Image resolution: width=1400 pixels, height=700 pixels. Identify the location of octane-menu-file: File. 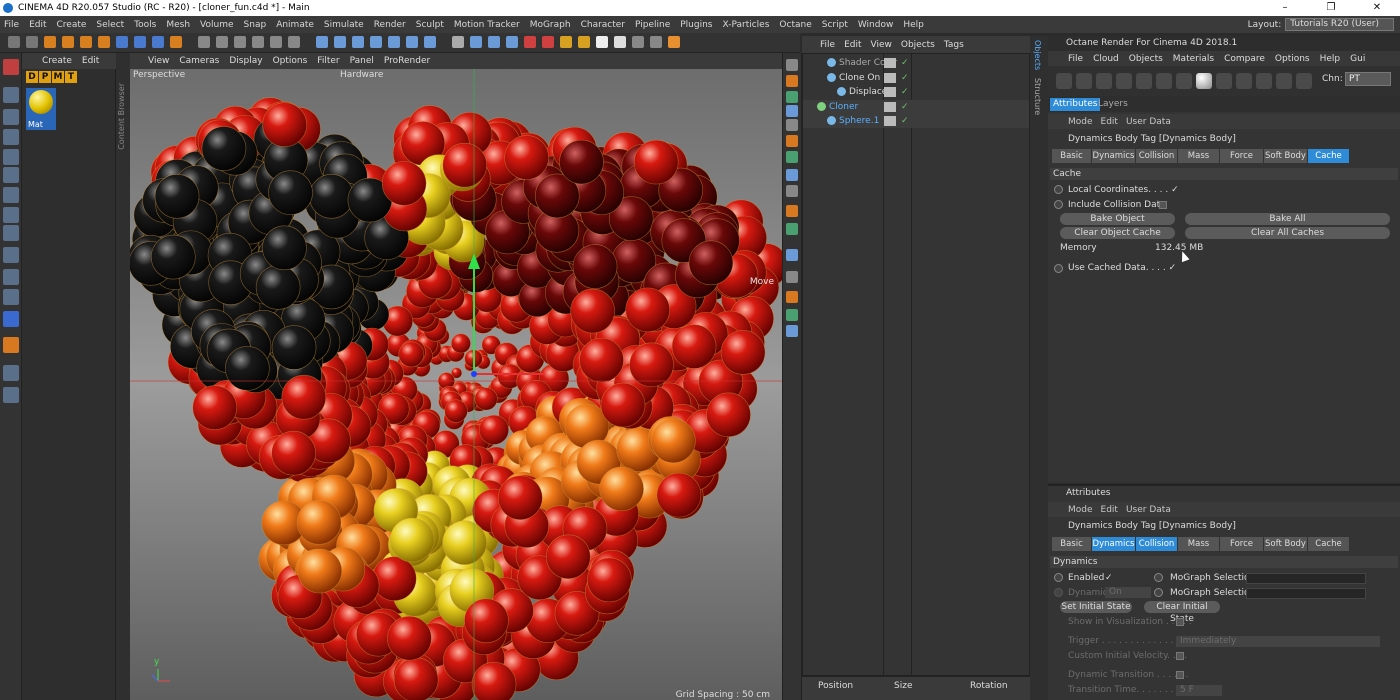
(1075, 59).